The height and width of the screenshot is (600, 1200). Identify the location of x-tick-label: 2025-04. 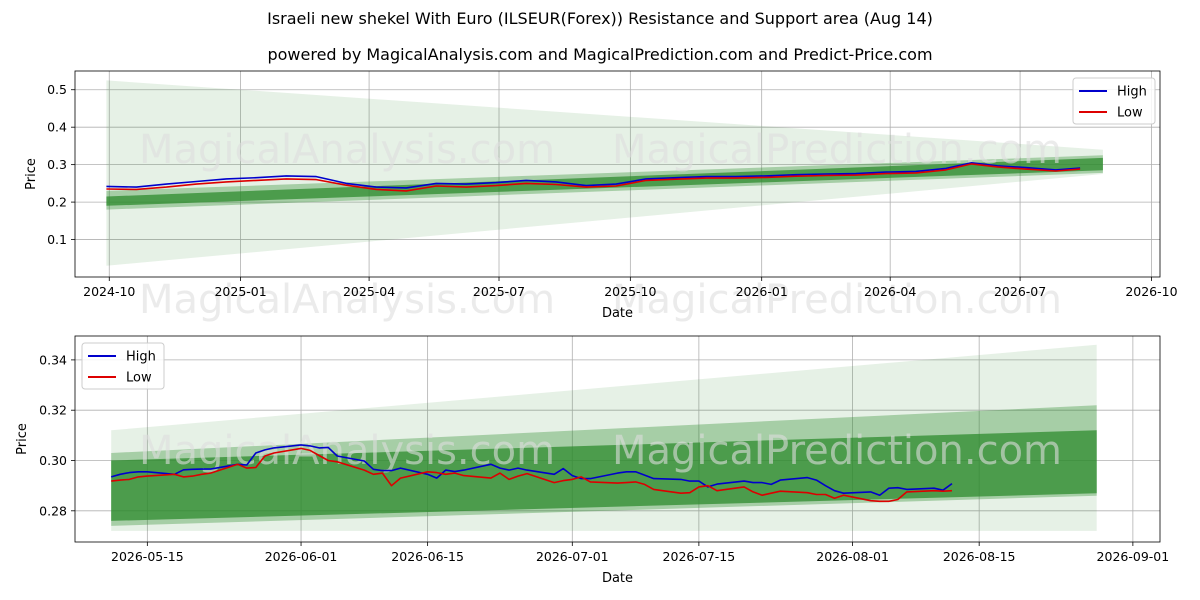
(369, 291).